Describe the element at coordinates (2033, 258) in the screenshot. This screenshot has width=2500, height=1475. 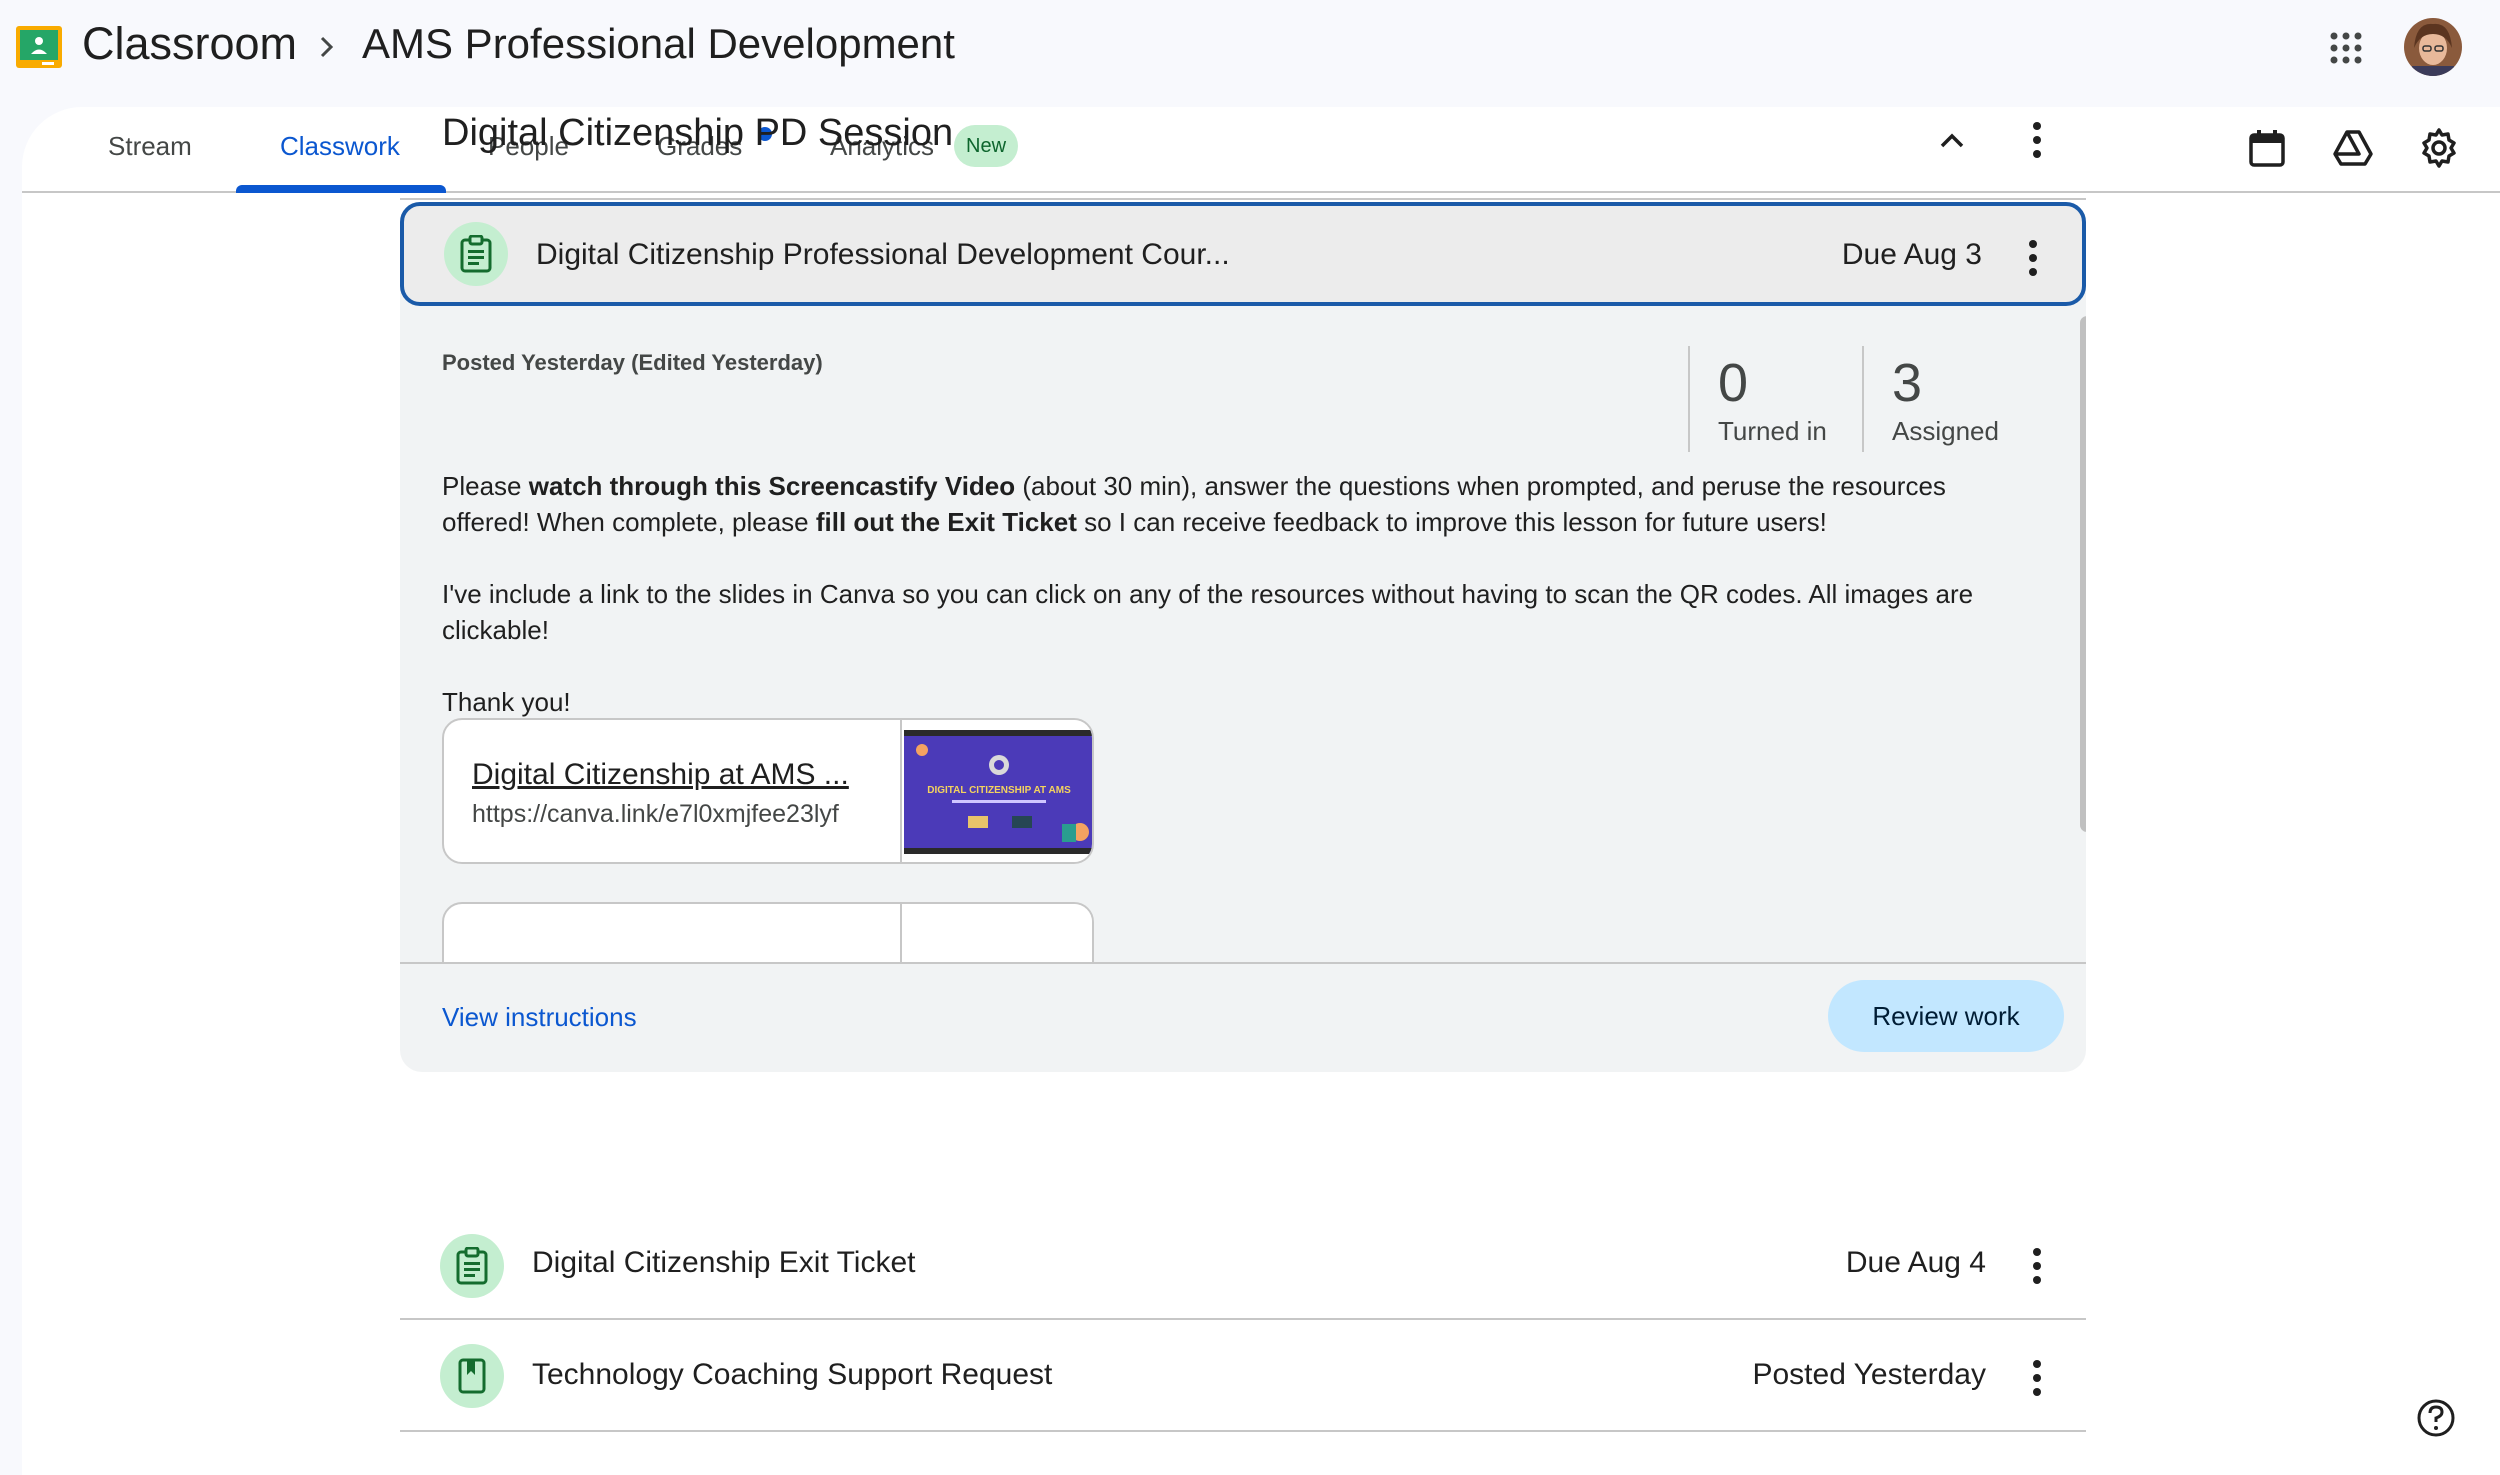
I see `assignment-more-options-icon` at that location.